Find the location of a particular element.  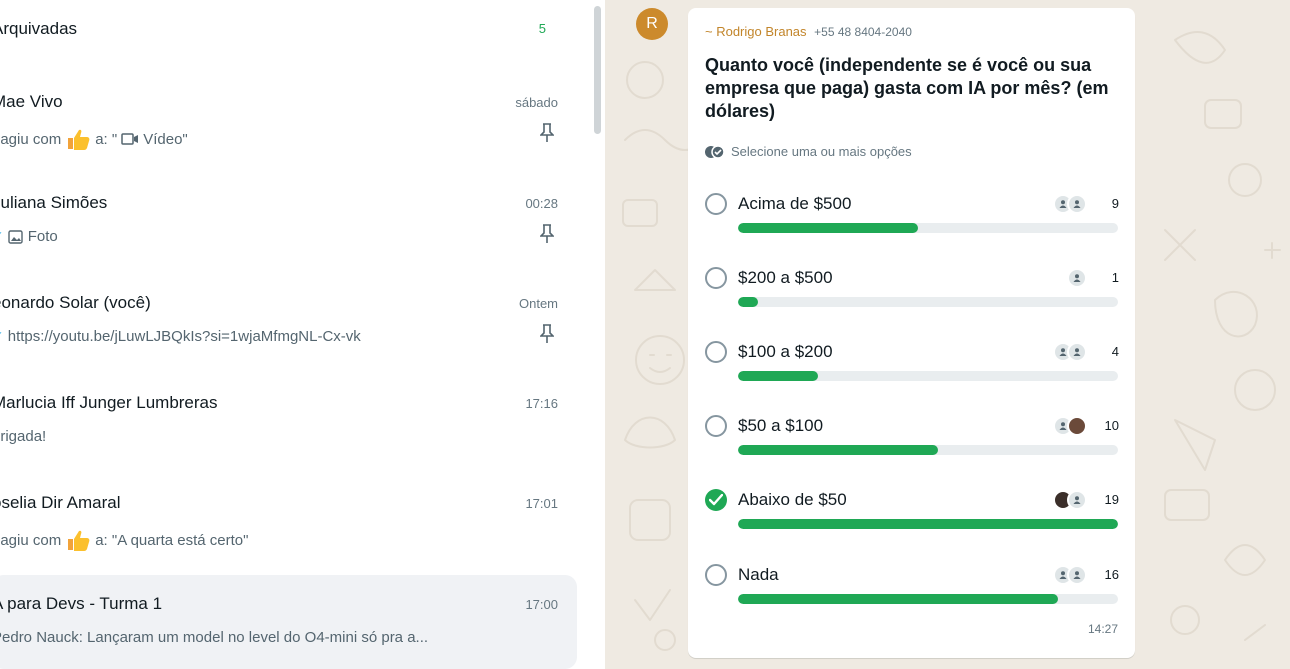

poll-option-label: Abaixo de $50 is located at coordinates (792, 499).